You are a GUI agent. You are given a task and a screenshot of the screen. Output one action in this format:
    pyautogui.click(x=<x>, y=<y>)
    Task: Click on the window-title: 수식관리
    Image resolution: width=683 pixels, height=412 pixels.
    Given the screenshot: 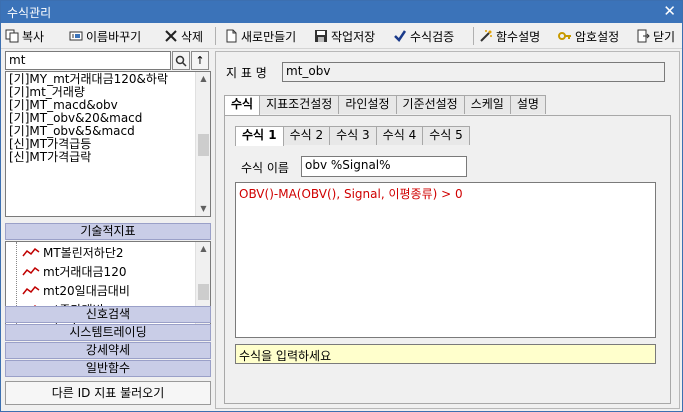 What is the action you would take?
    pyautogui.click(x=29, y=13)
    